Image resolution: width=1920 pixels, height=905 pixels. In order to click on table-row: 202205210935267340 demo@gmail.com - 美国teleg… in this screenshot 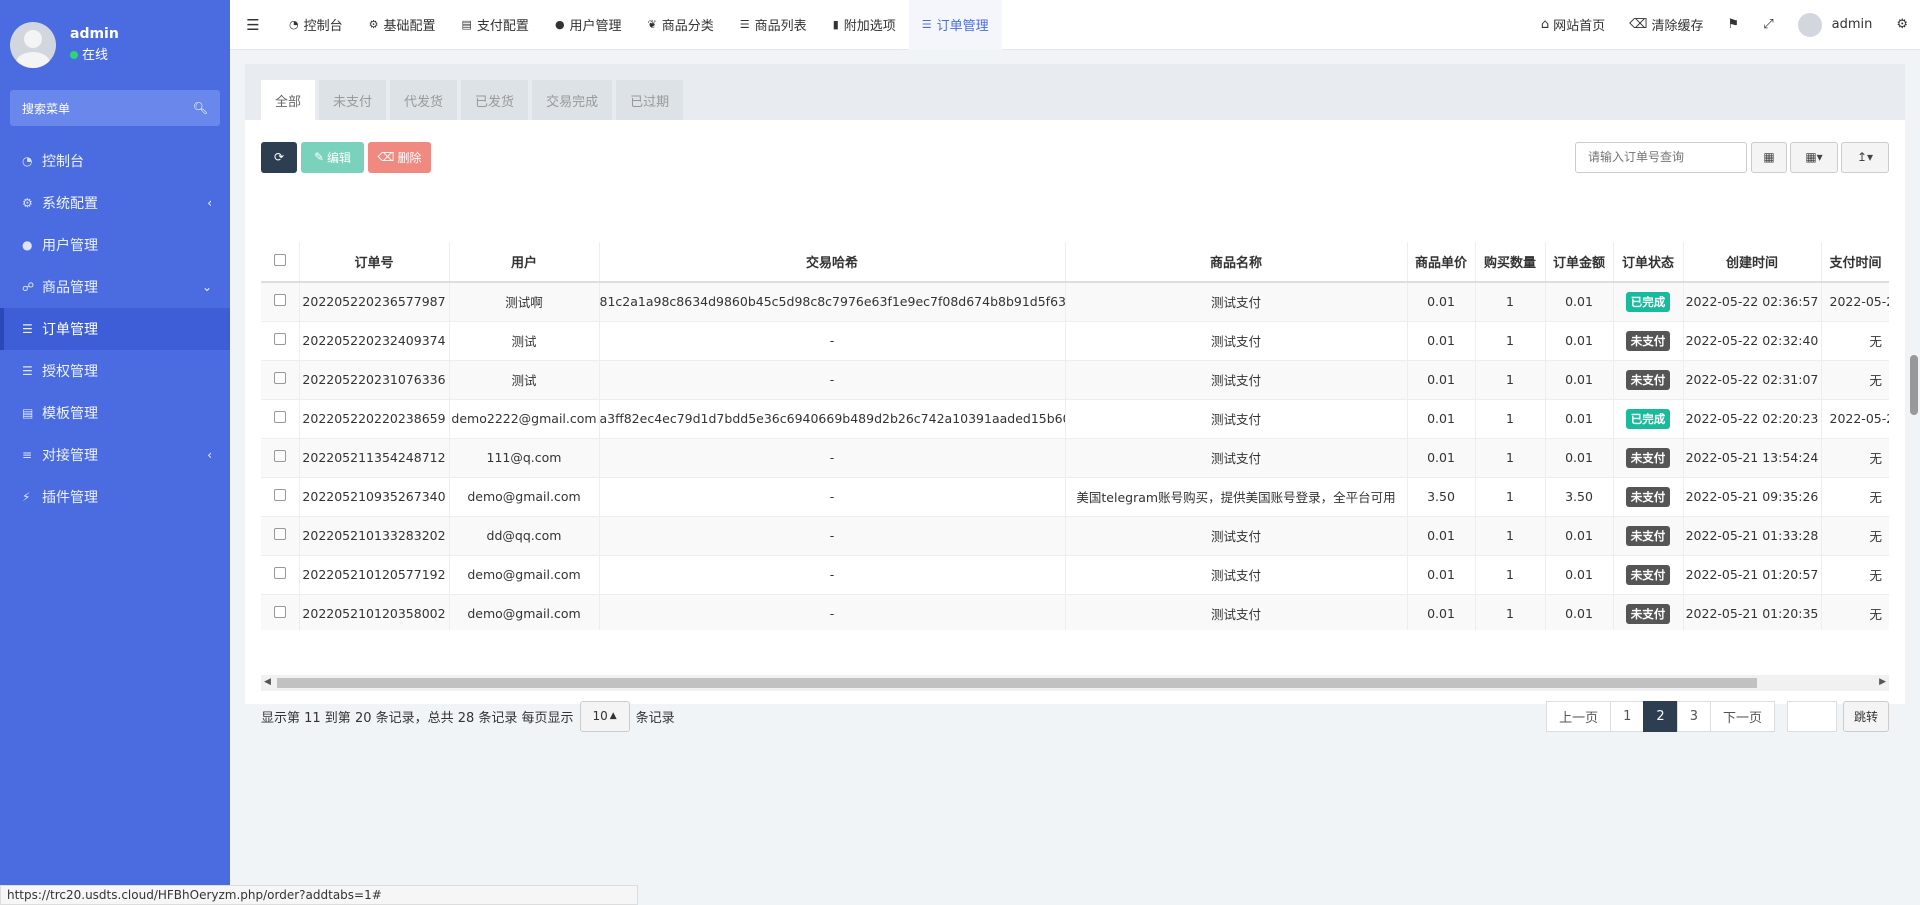, I will do `click(1075, 496)`.